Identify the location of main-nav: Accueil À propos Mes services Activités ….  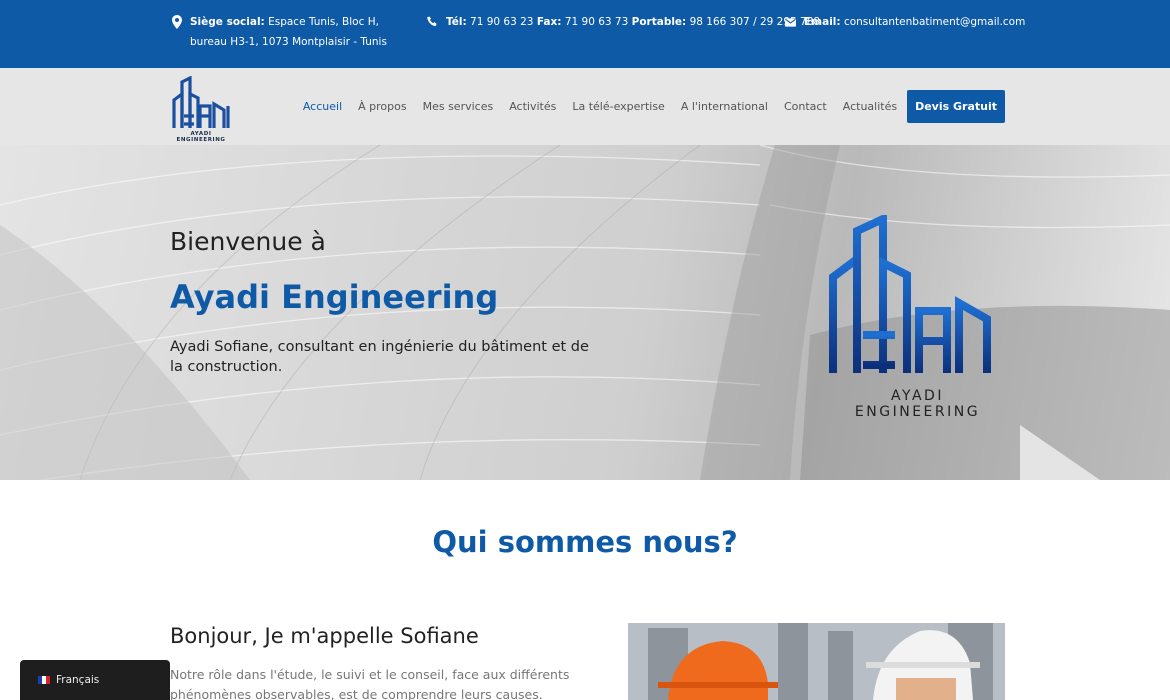
(654, 106).